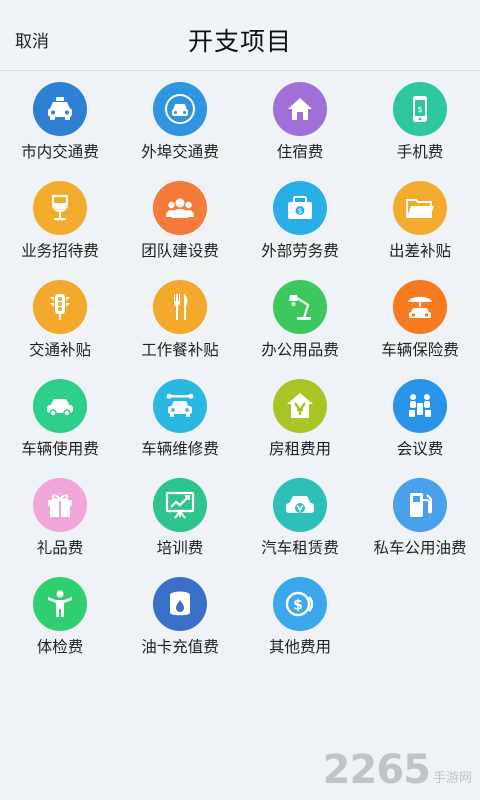  What do you see at coordinates (239, 41) in the screenshot?
I see `page-title: 开支项目` at bounding box center [239, 41].